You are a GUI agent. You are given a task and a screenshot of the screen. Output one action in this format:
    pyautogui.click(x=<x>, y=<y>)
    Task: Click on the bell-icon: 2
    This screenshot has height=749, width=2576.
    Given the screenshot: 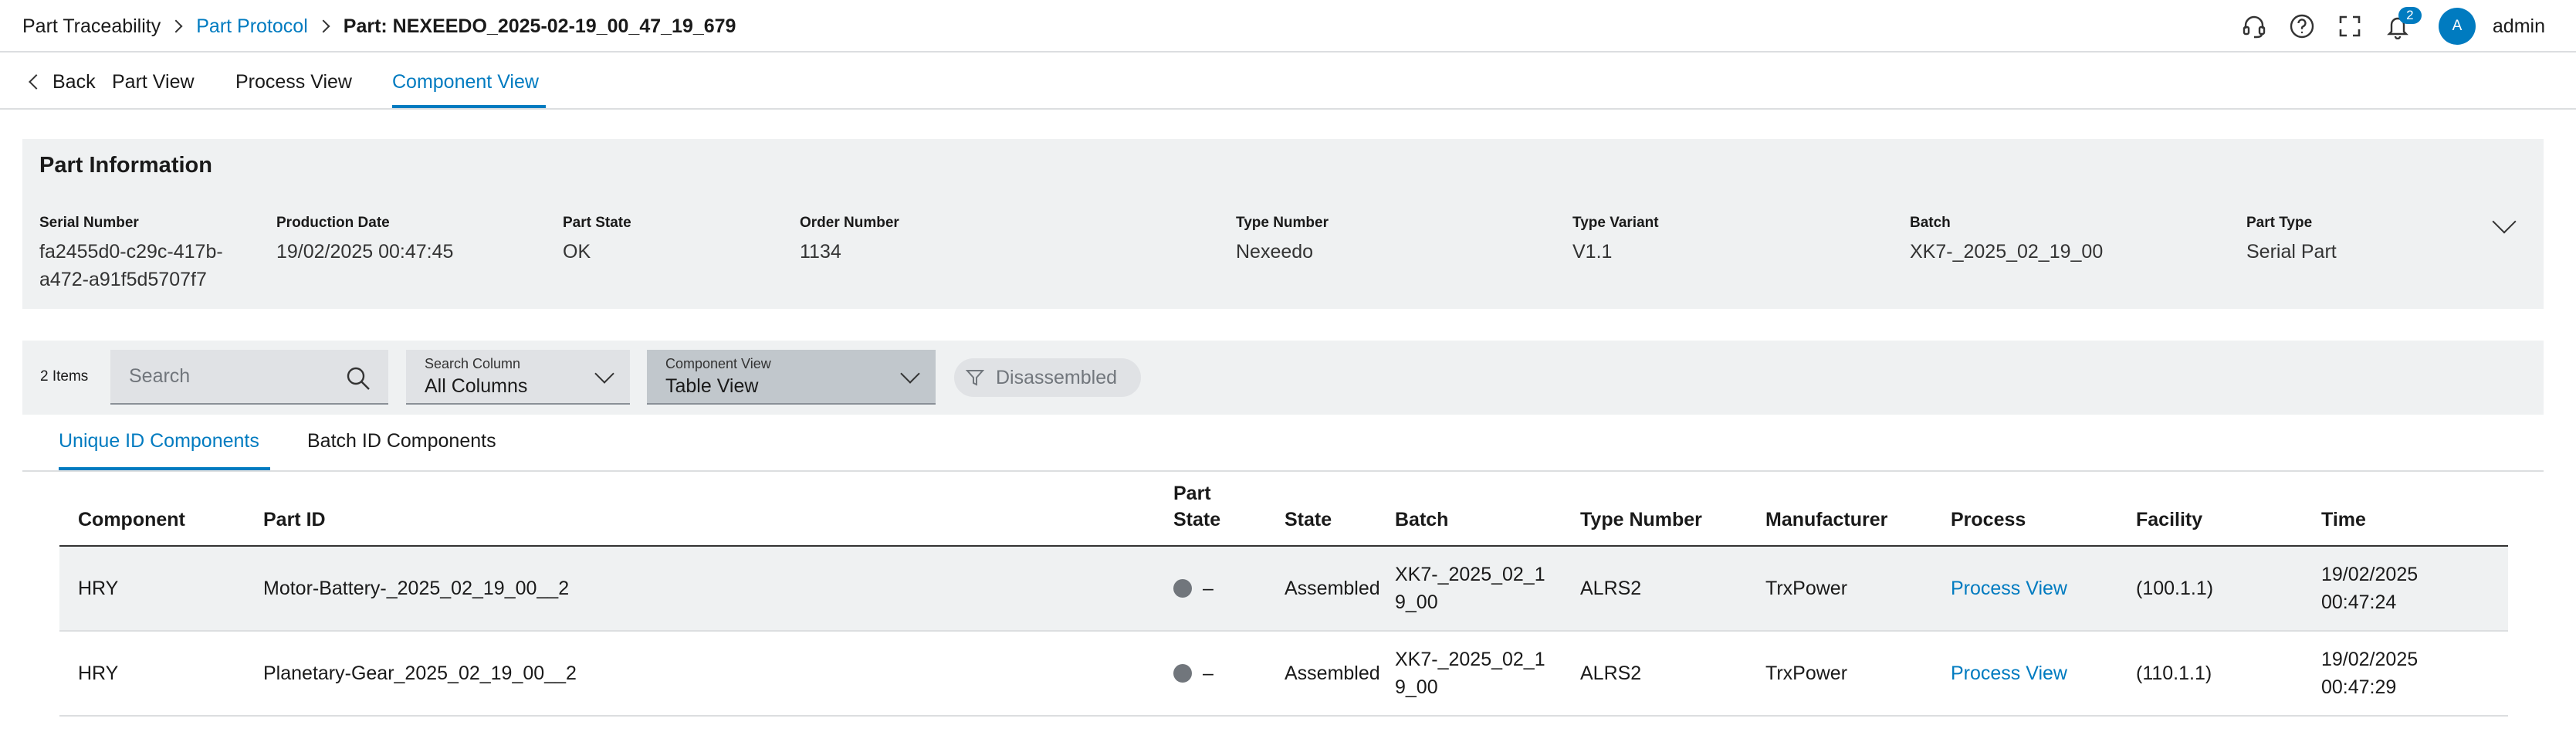 What is the action you would take?
    pyautogui.click(x=2402, y=24)
    